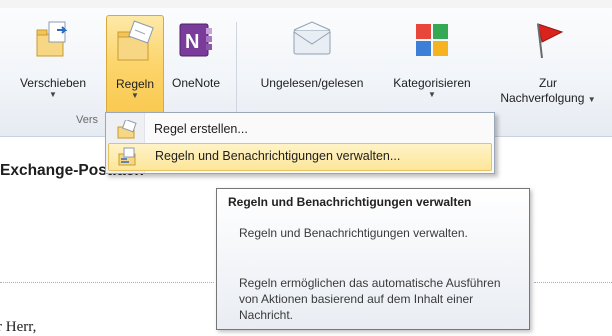  I want to click on zur-nachverfolgung-button: Zur Nachverfolgung ▼, so click(548, 66).